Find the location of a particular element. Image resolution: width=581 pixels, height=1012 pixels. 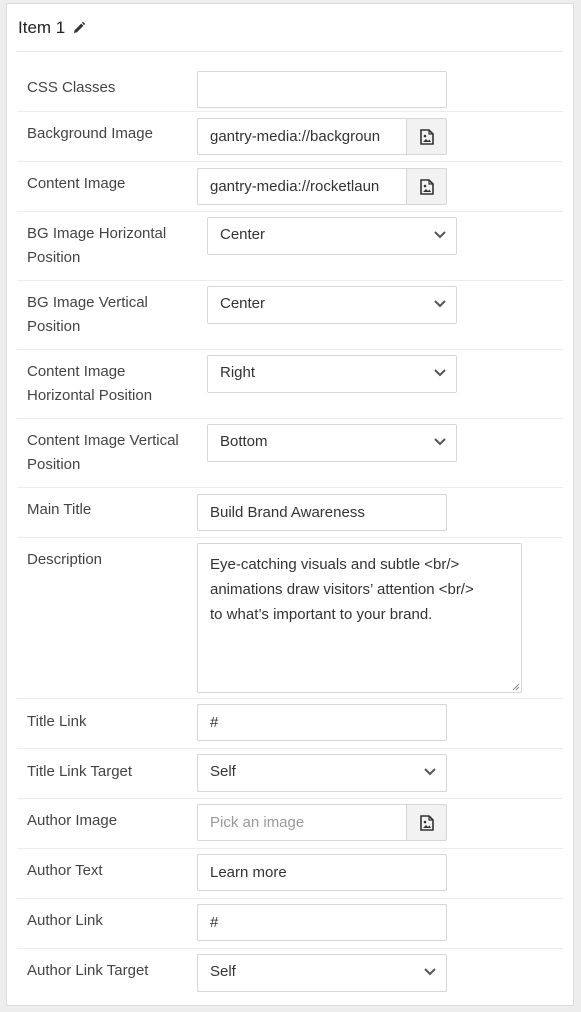

content-vertical-position-label-line2: Position is located at coordinates (54, 464).